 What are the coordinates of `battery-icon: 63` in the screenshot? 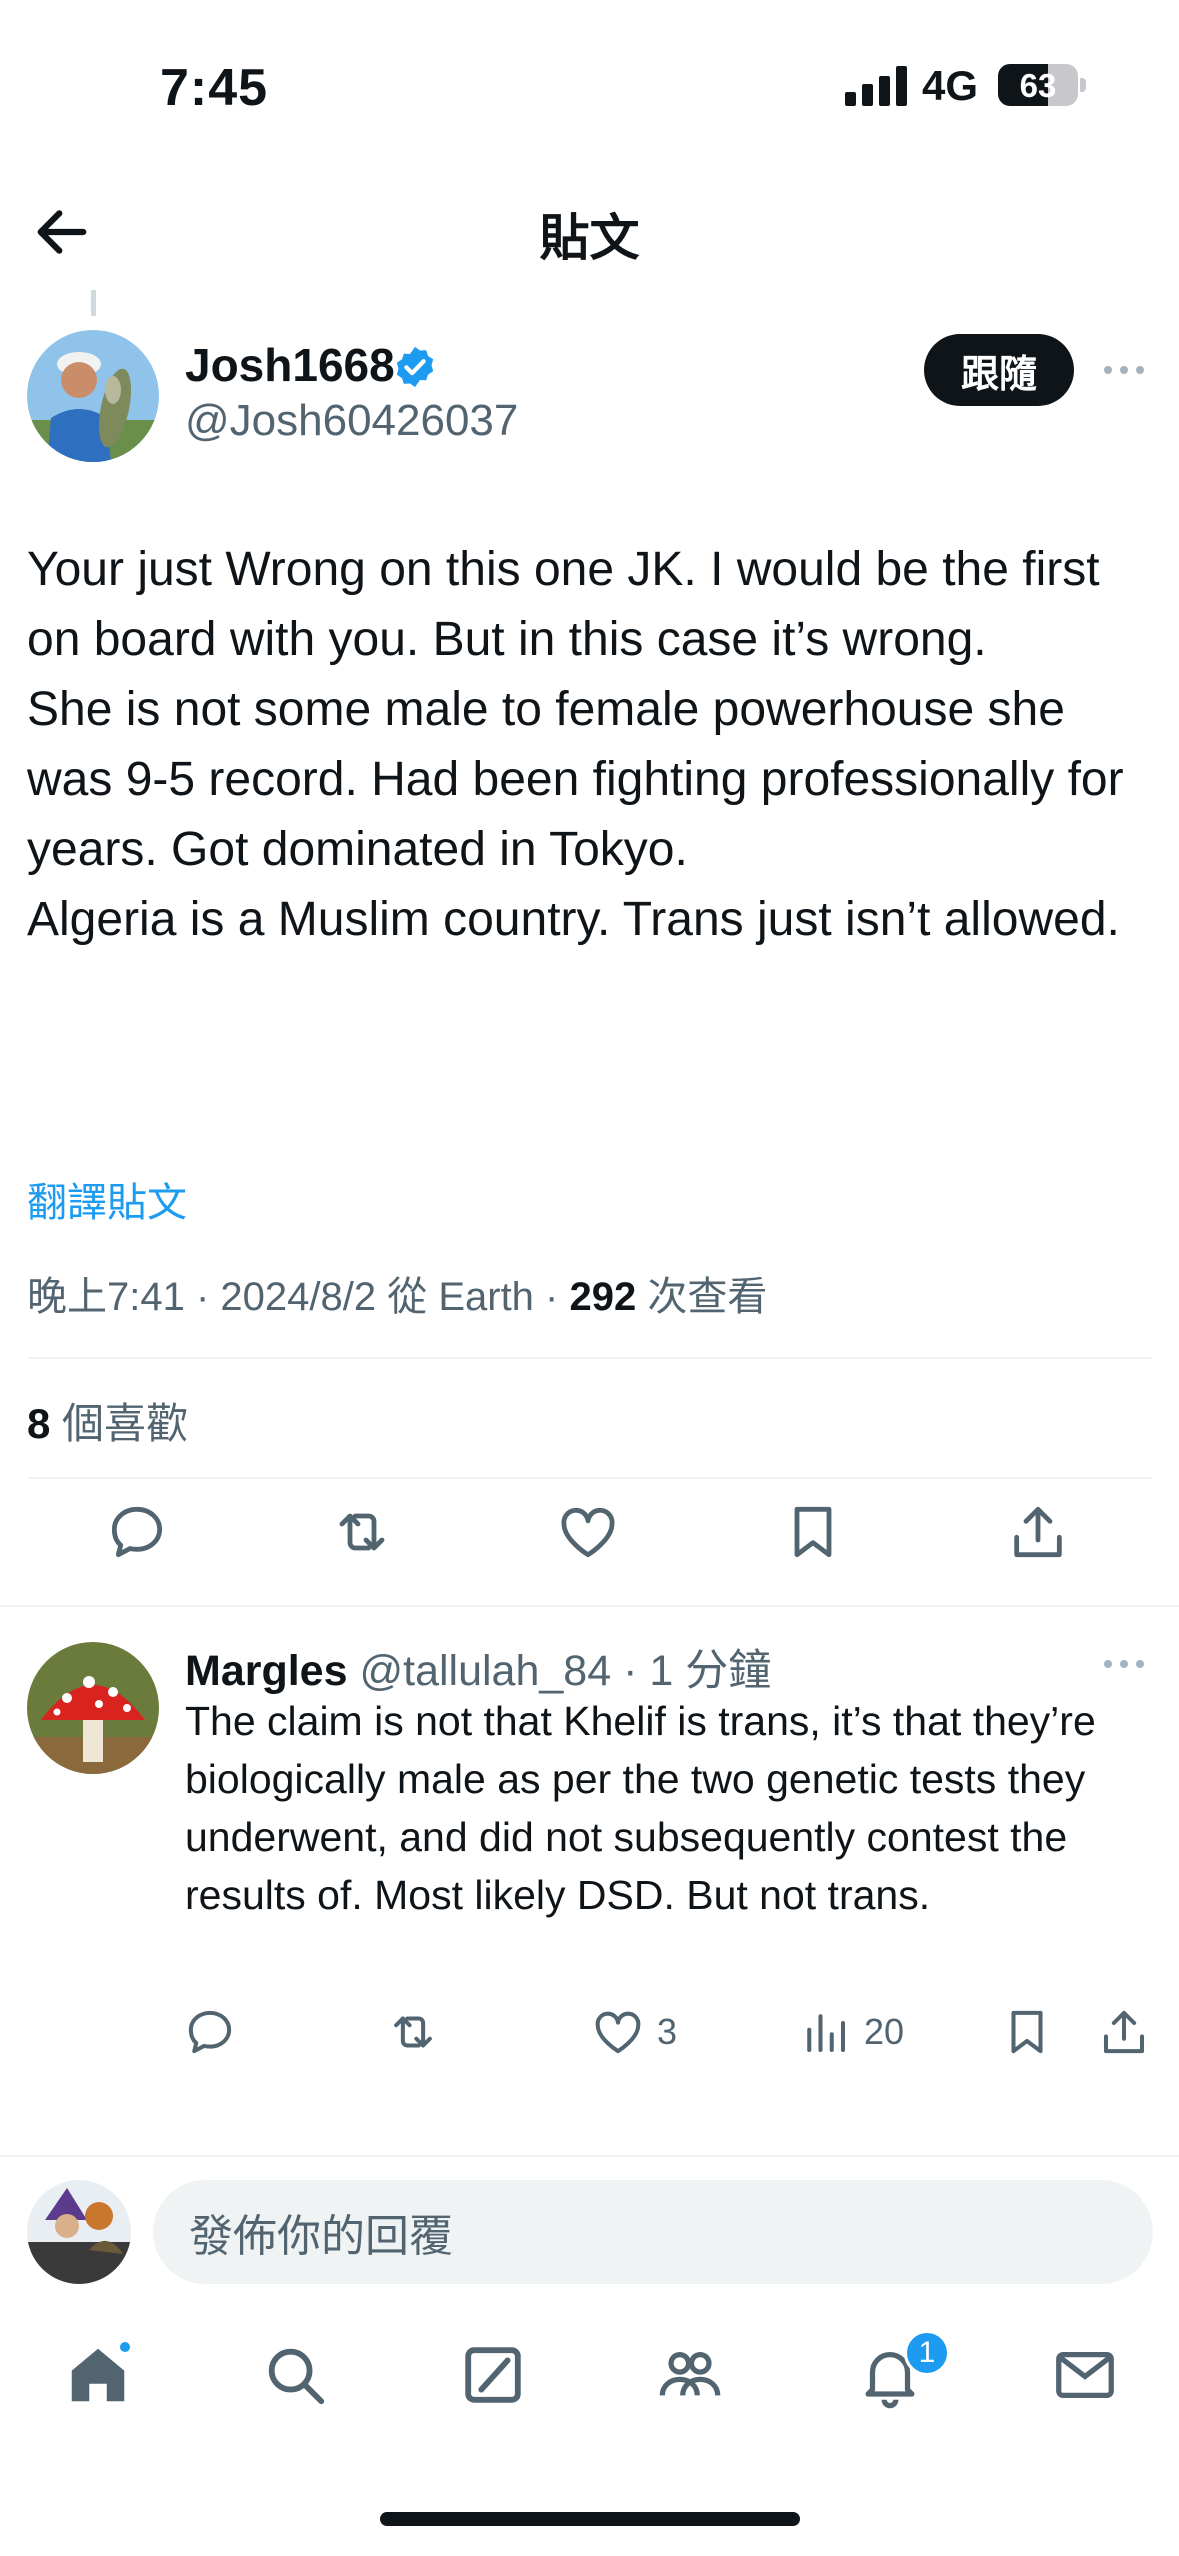 It's located at (1038, 85).